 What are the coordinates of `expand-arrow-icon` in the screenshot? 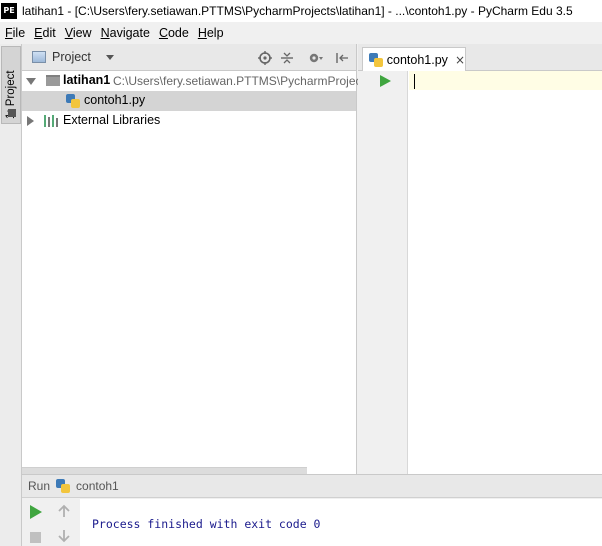 It's located at (31, 81).